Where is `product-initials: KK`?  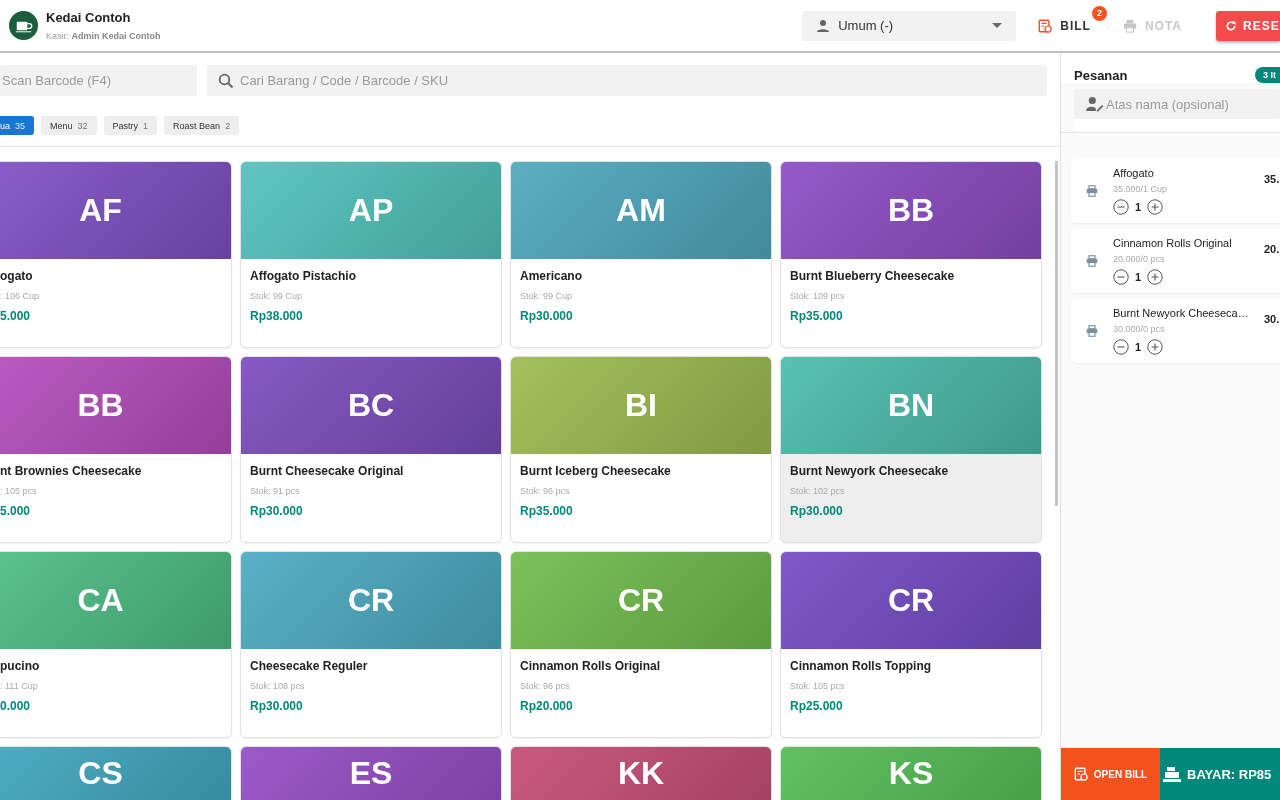 product-initials: KK is located at coordinates (641, 773).